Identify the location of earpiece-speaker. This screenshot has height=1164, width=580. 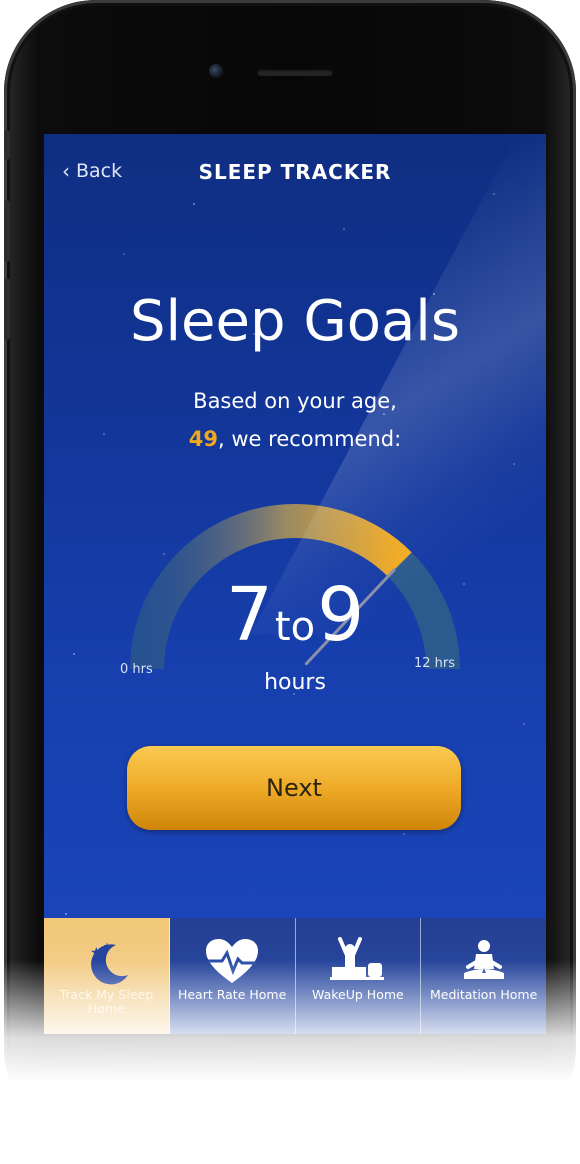
(295, 72).